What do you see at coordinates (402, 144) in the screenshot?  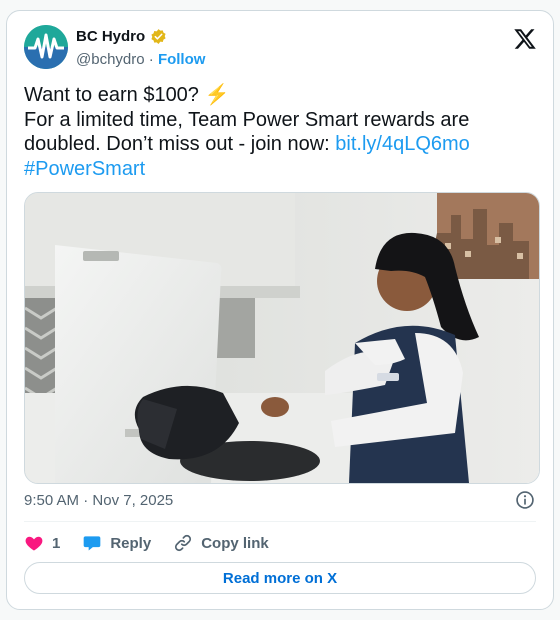 I see `tweet-link: bit.ly/4qLQ6mo` at bounding box center [402, 144].